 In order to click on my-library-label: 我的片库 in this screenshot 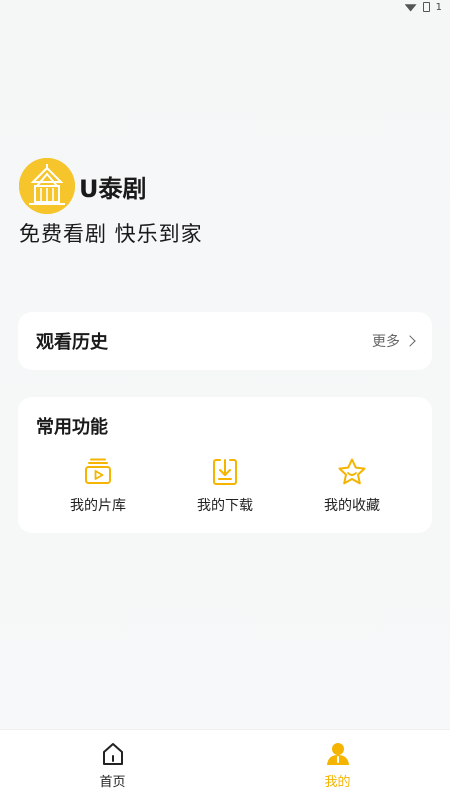, I will do `click(98, 506)`.